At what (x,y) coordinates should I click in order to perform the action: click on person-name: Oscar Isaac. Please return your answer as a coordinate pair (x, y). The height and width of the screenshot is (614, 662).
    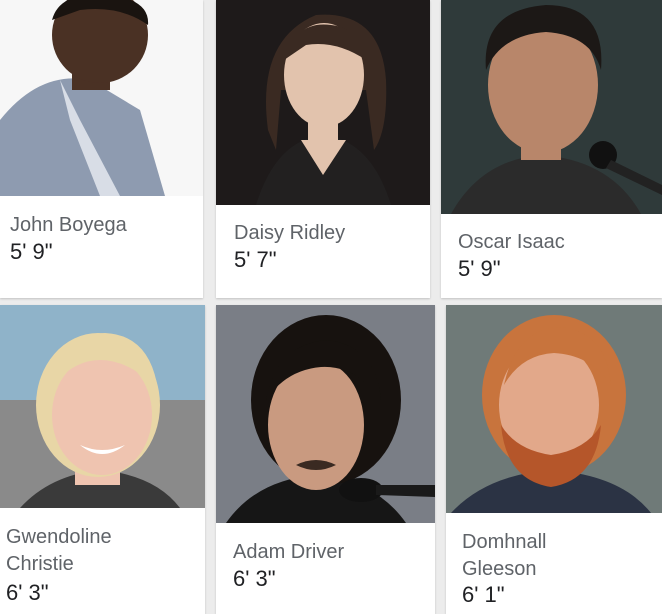
    Looking at the image, I should click on (511, 242).